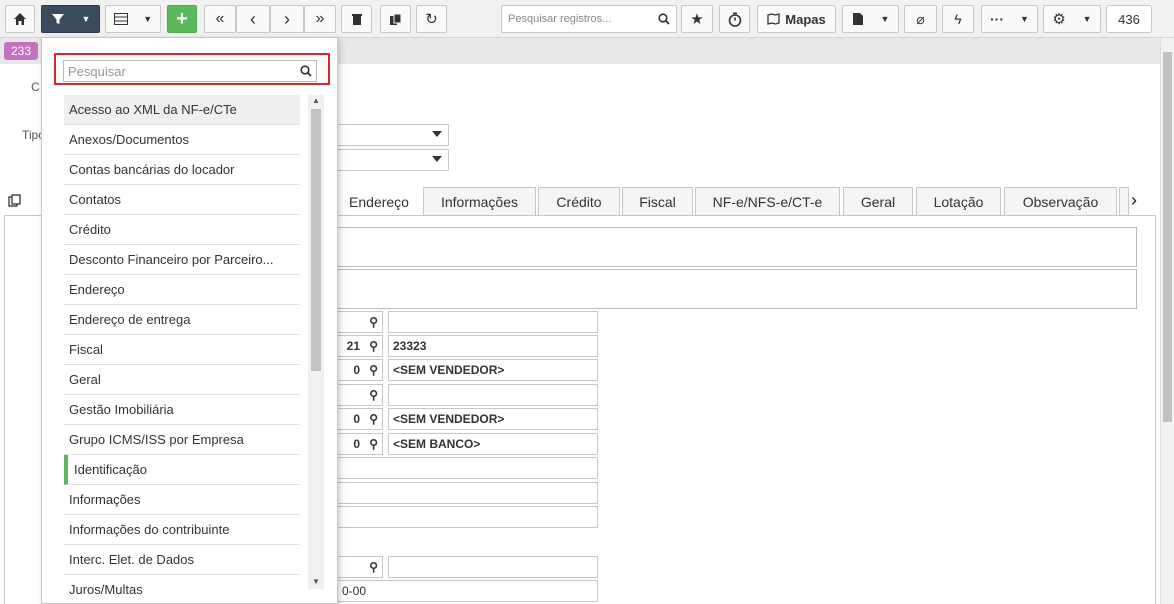 The image size is (1174, 604). What do you see at coordinates (316, 240) in the screenshot?
I see `dropdown-scrollbar-thumb` at bounding box center [316, 240].